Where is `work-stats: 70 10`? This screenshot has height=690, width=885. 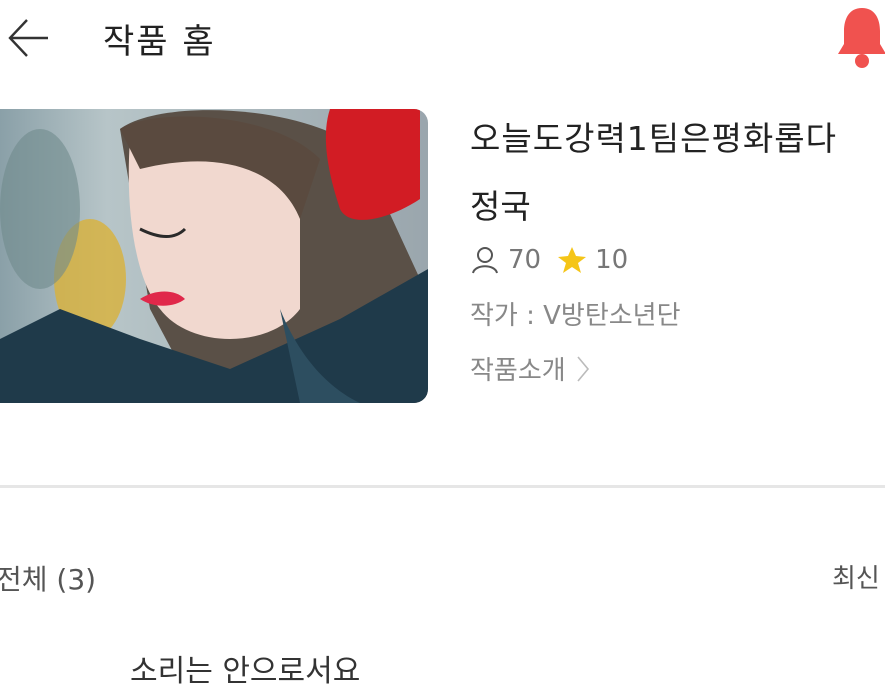 work-stats: 70 10 is located at coordinates (549, 260).